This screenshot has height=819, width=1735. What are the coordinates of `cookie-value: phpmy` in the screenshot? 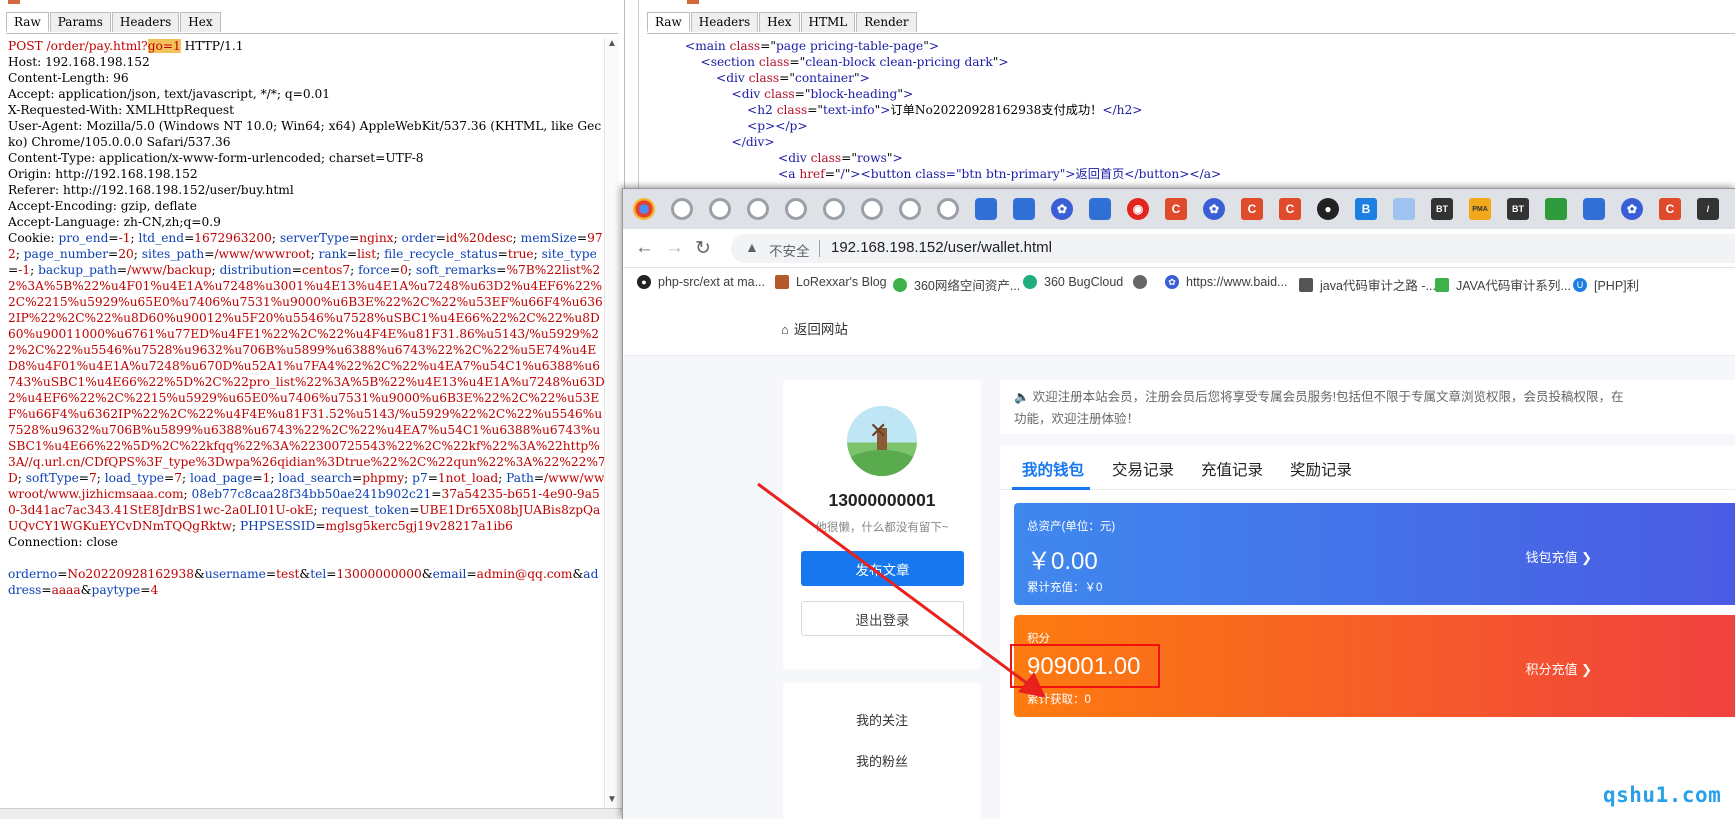 It's located at (383, 478).